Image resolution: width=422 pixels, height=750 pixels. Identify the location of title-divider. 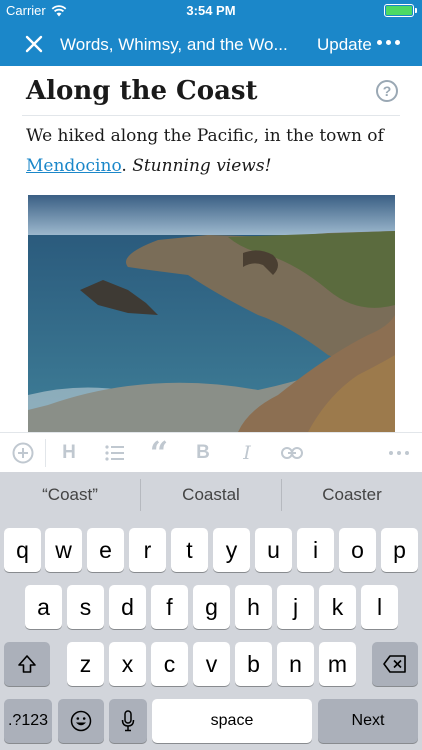
(211, 115).